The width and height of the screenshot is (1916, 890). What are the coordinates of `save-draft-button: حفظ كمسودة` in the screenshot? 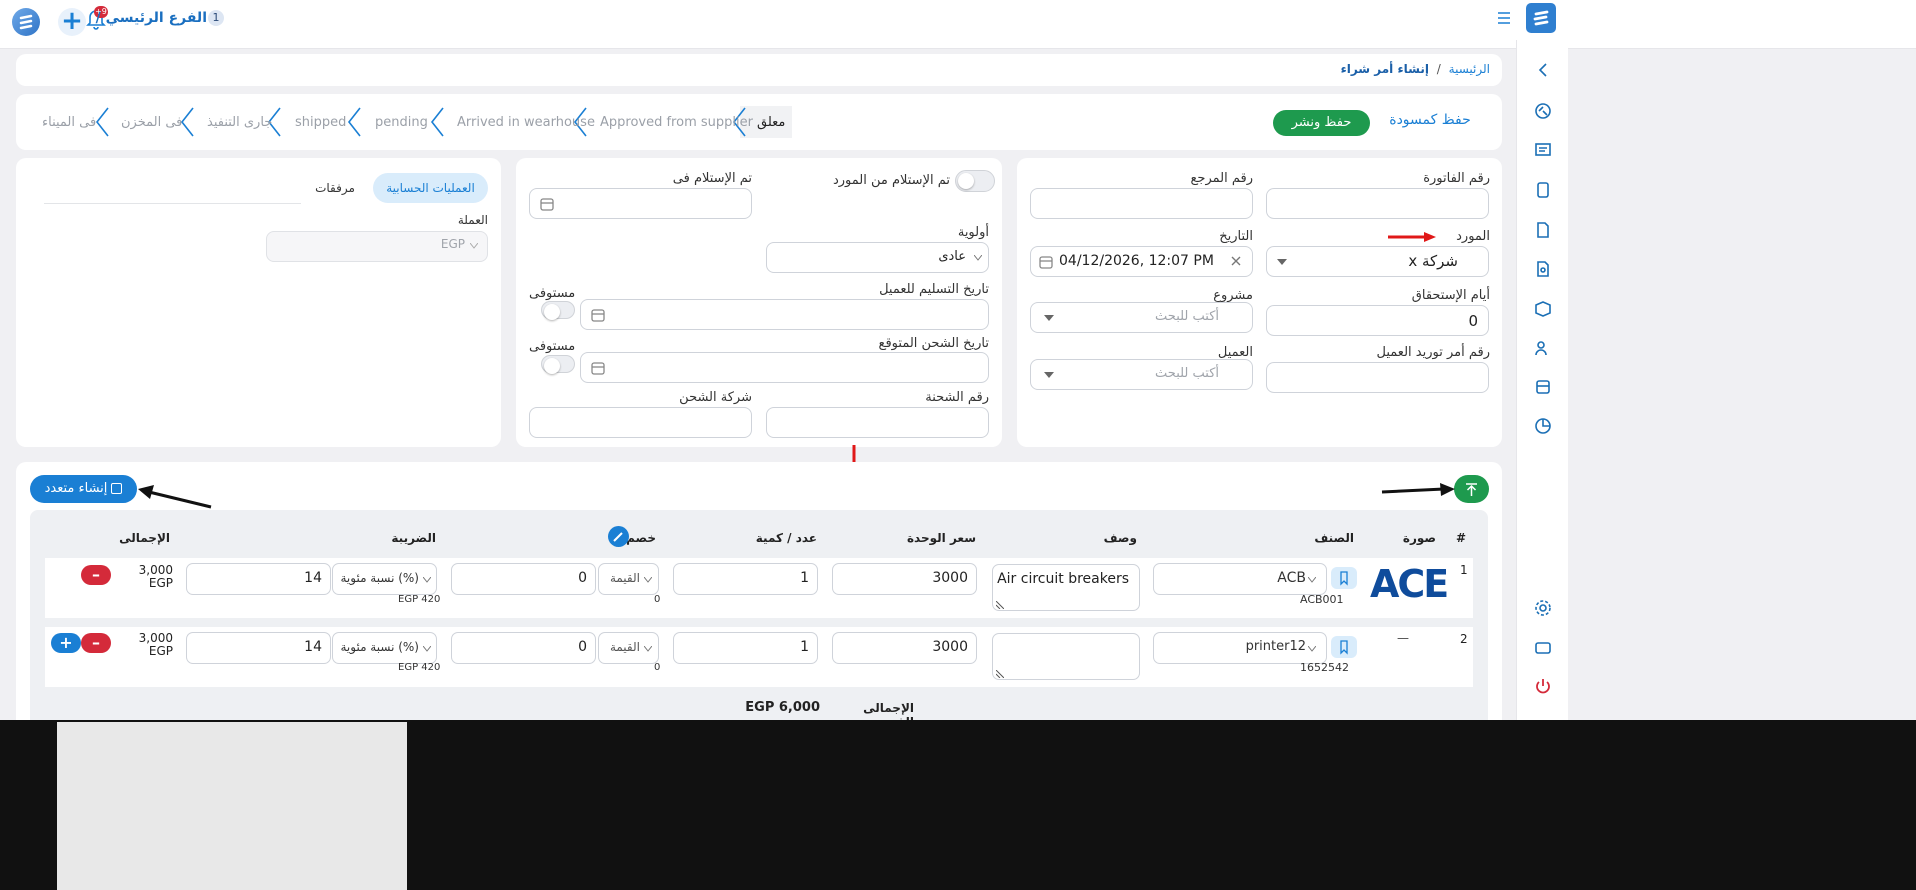 It's located at (1430, 120).